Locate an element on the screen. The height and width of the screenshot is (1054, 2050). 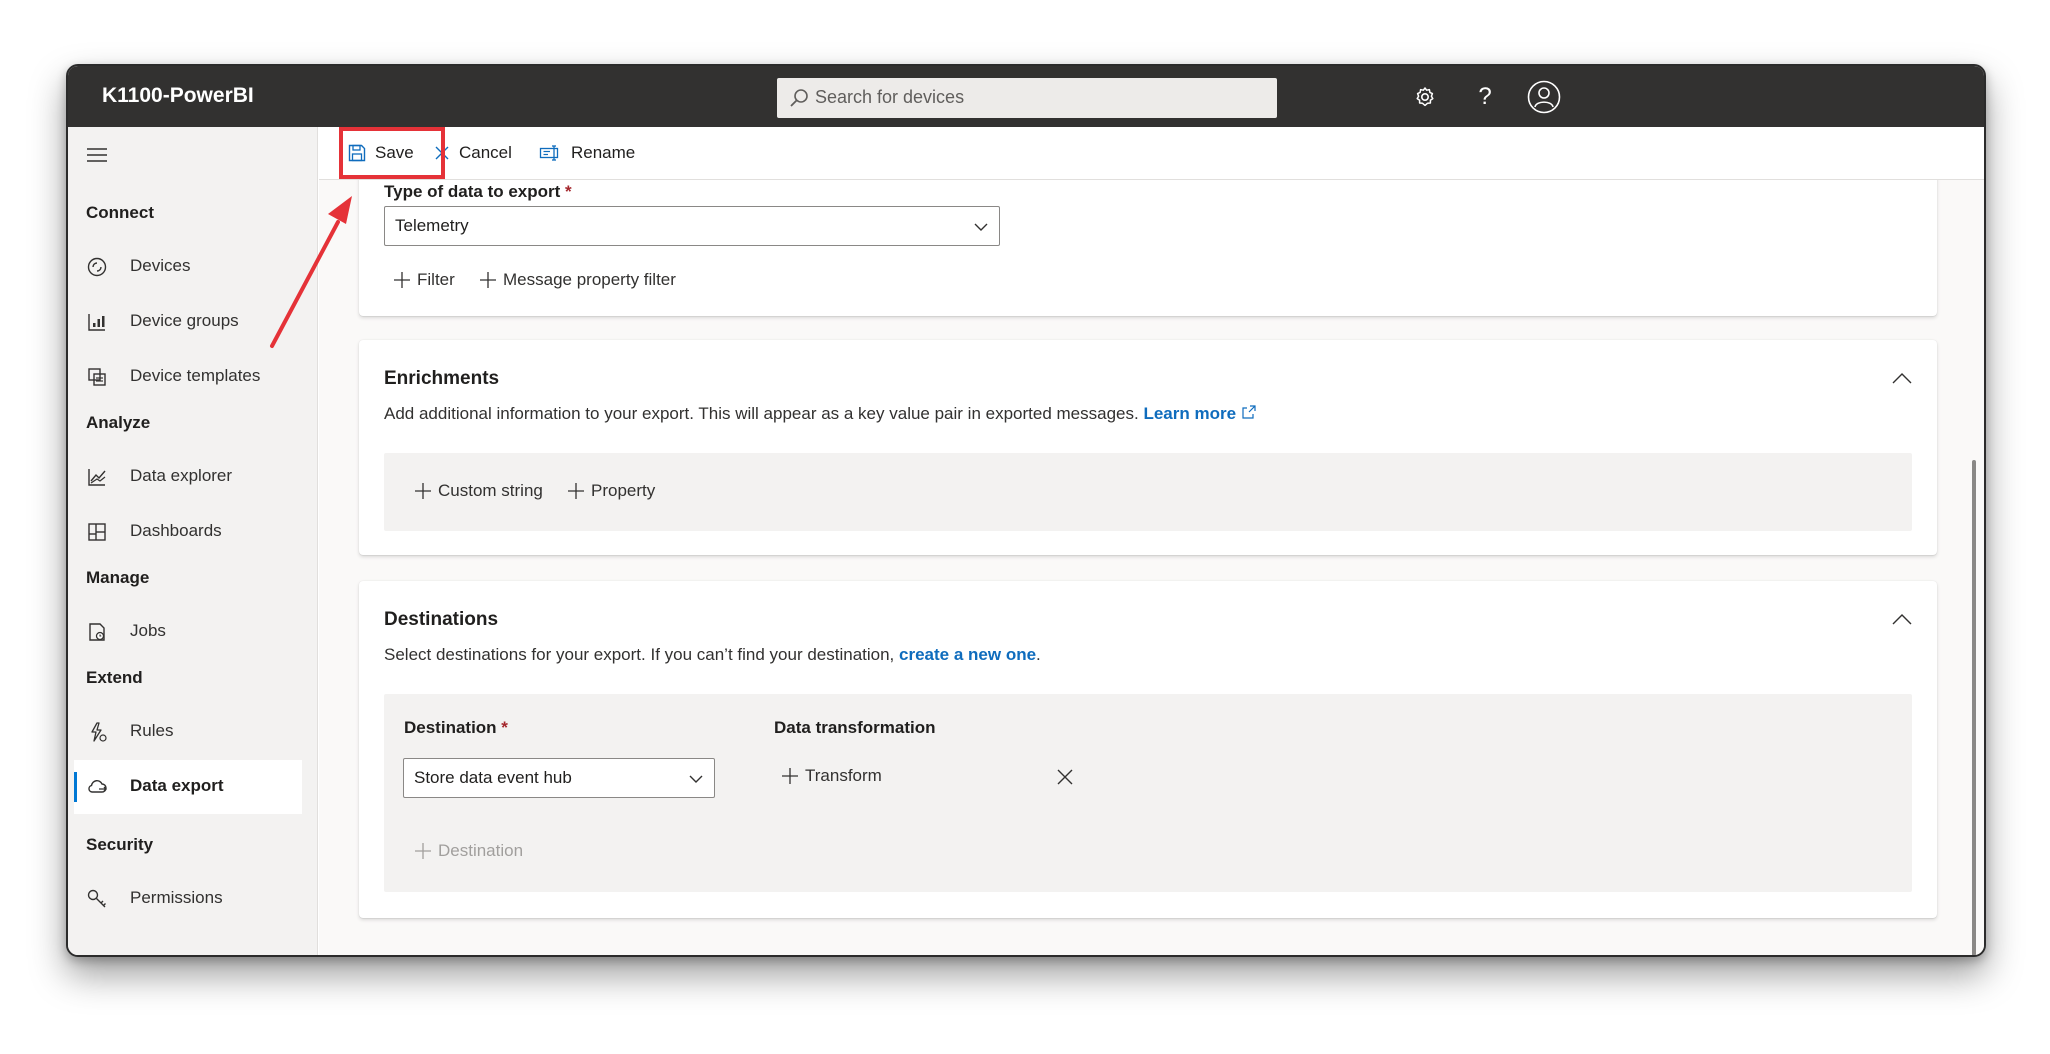
remove-destination-icon is located at coordinates (1065, 777).